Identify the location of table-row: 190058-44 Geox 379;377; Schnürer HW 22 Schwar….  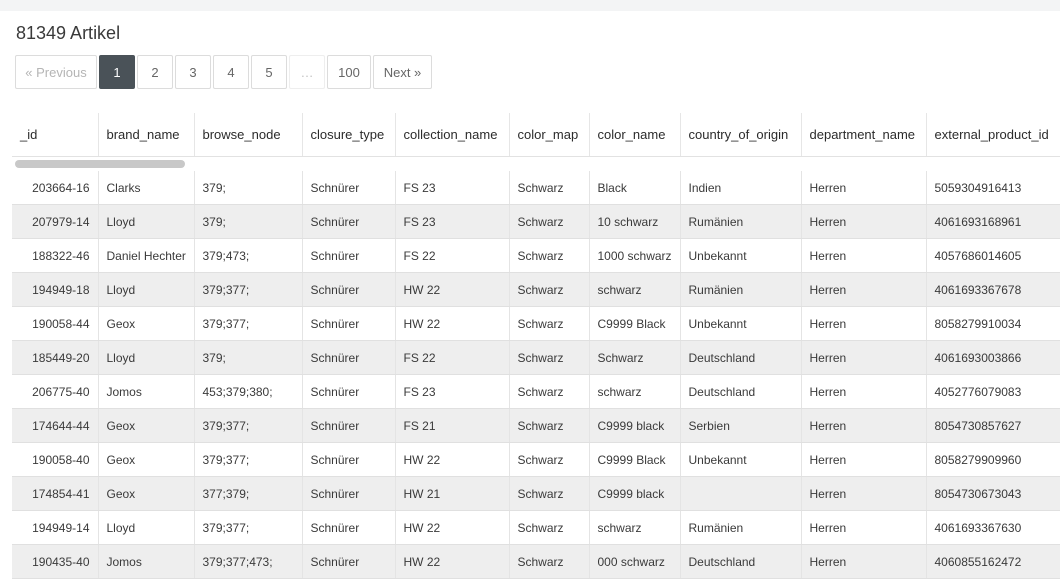
(536, 323).